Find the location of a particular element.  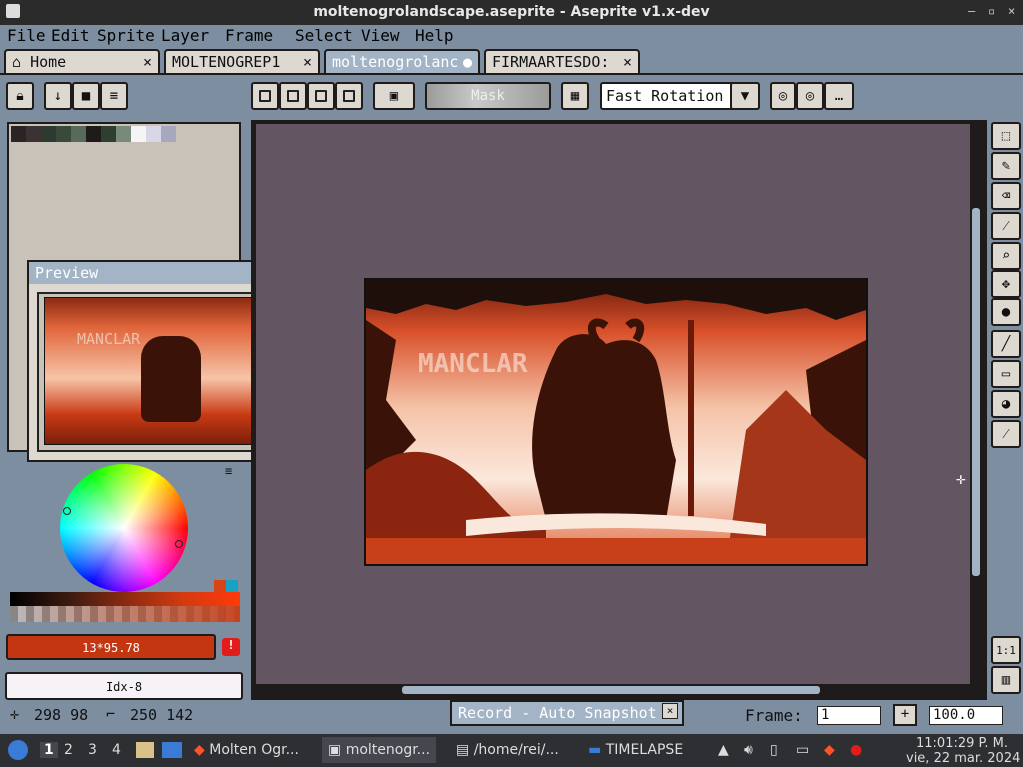

eyedropper-tool: ⁄ is located at coordinates (1006, 226).